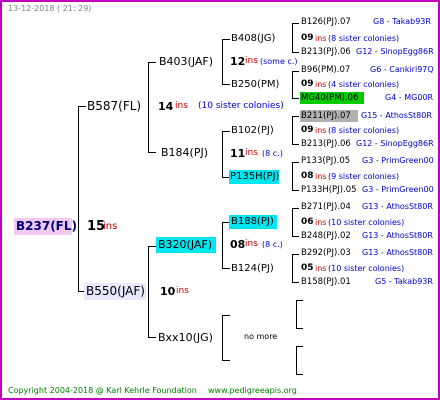  Describe the element at coordinates (186, 61) in the screenshot. I see `g2-node-name-1: B403(JAF)` at that location.